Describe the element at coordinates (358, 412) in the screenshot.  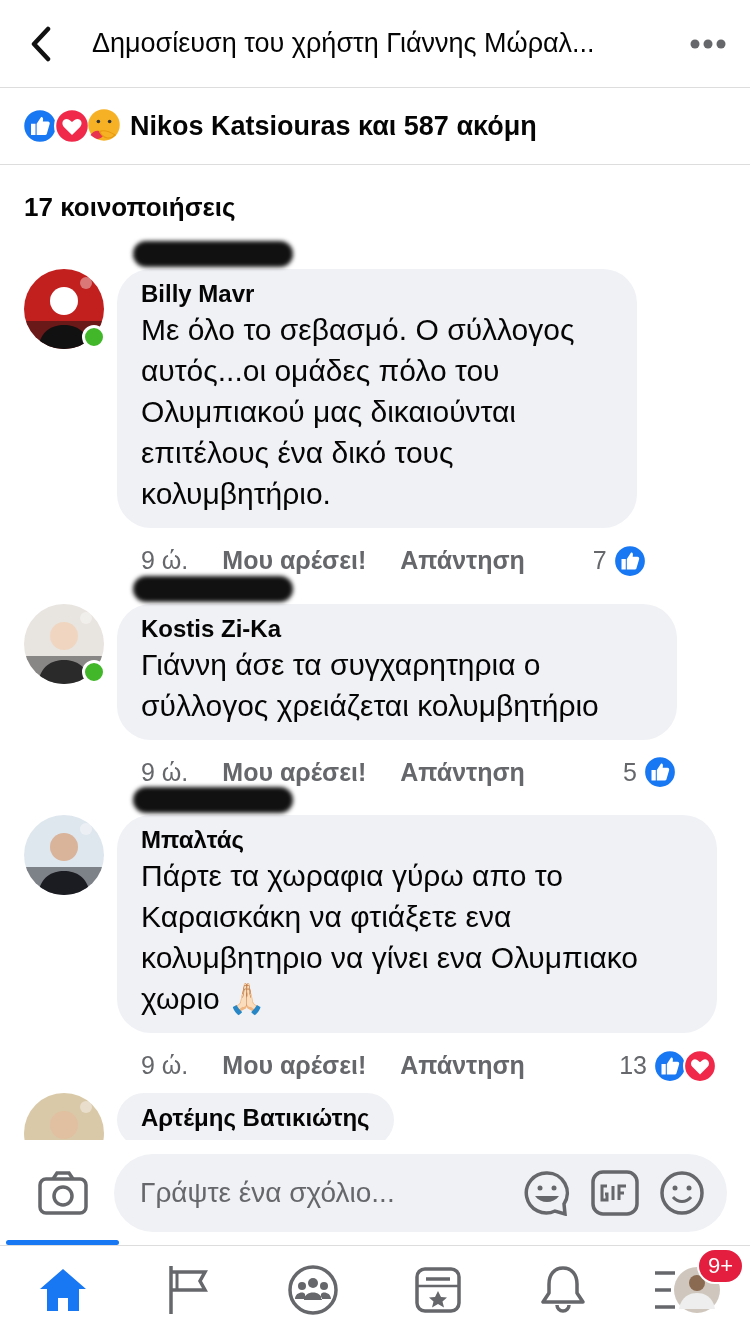
I see `comment-text: Με όλο το σεβασμό. Ο σύλλογος αυτός...οι ομάδες πόλο του Ολυμπιακού μας δικαιούνται επιτέλους ένα δικό τους κολυμβητήριο.` at that location.